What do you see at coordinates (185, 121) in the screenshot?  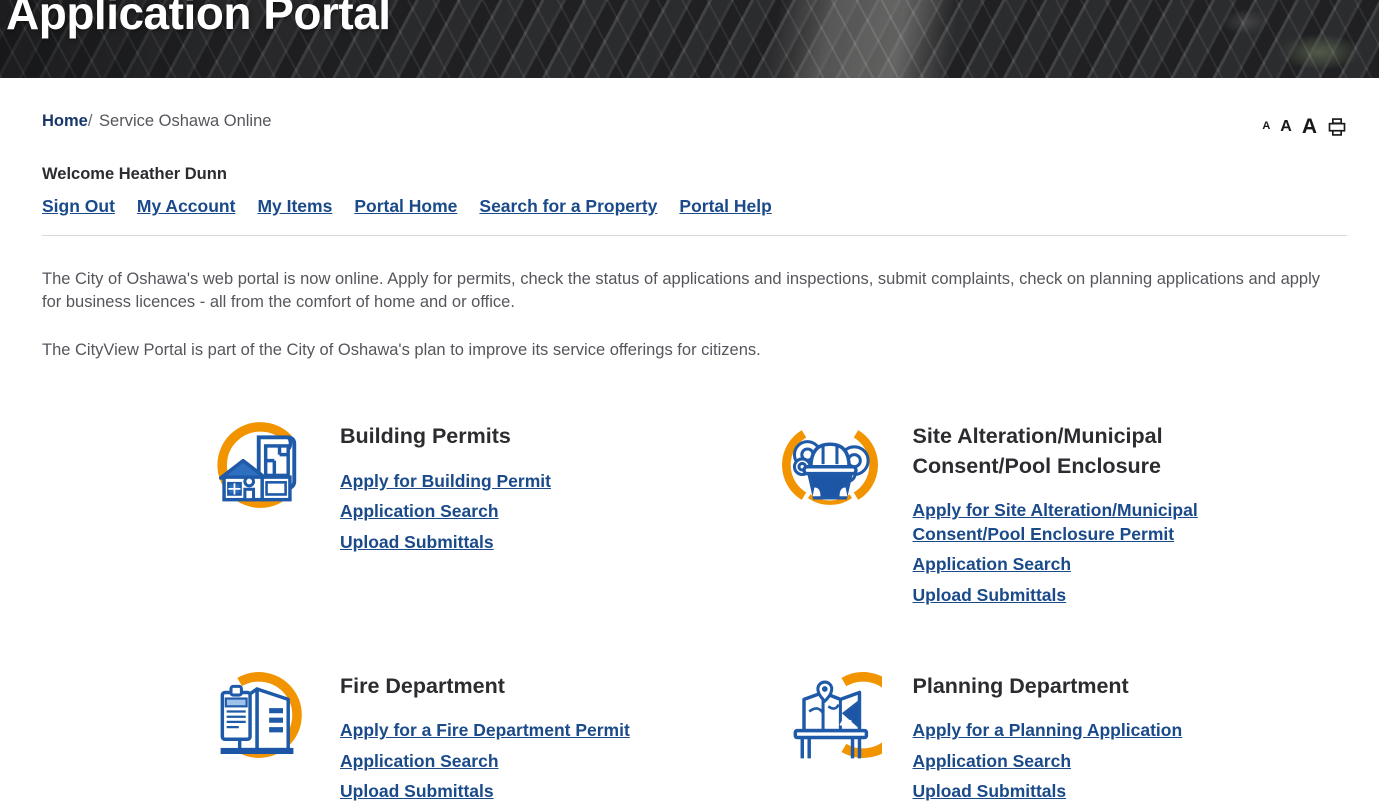 I see `breadcrumb-current: Service Oshawa Online` at bounding box center [185, 121].